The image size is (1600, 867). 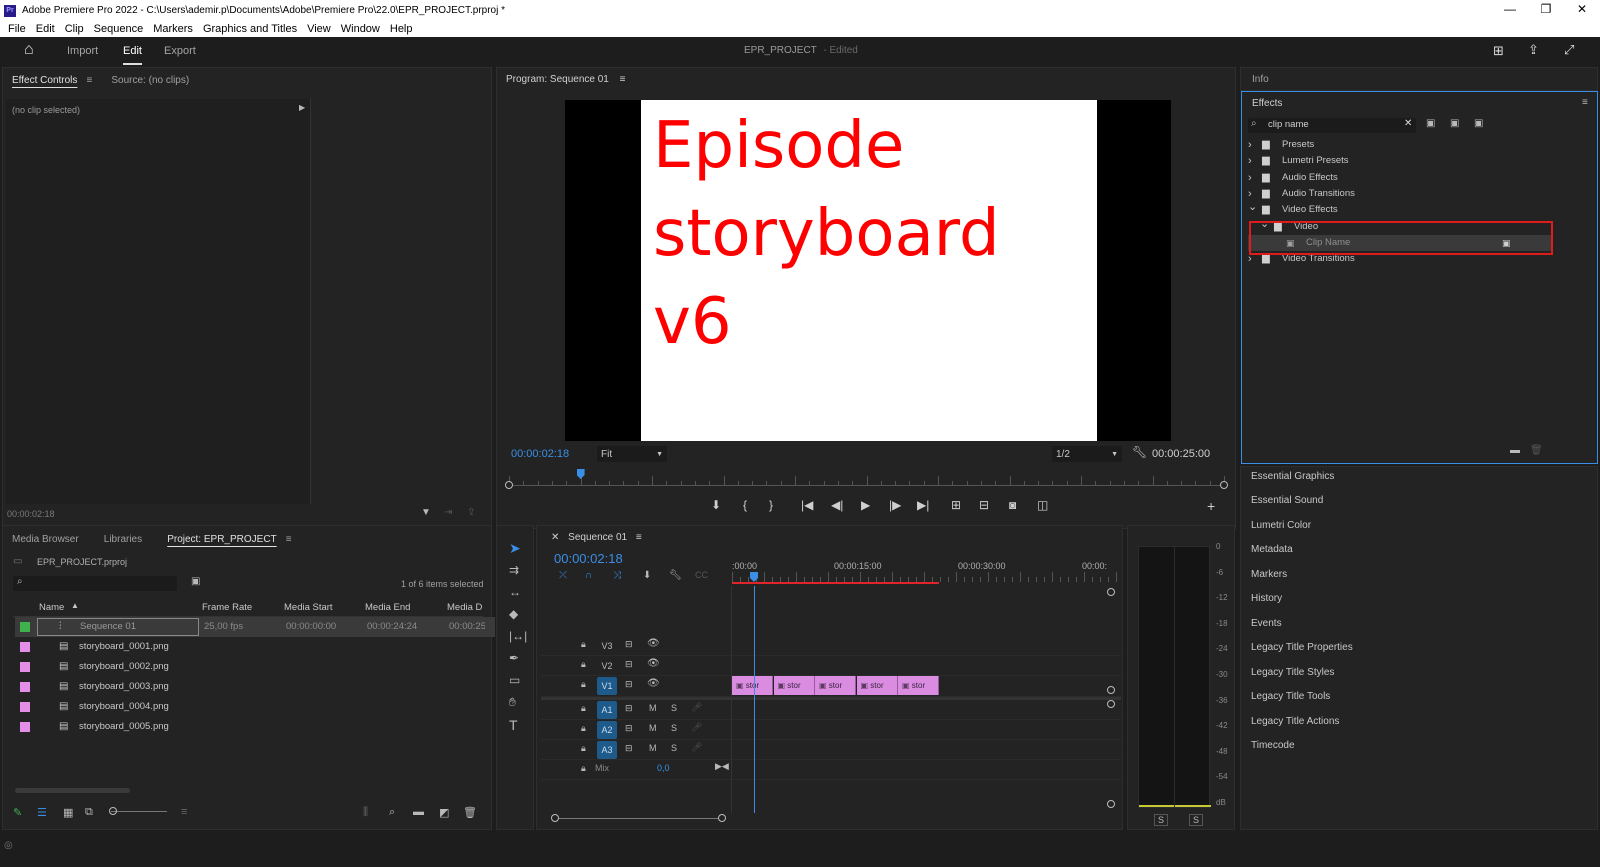 What do you see at coordinates (173, 29) in the screenshot?
I see `menu-markers: Markers` at bounding box center [173, 29].